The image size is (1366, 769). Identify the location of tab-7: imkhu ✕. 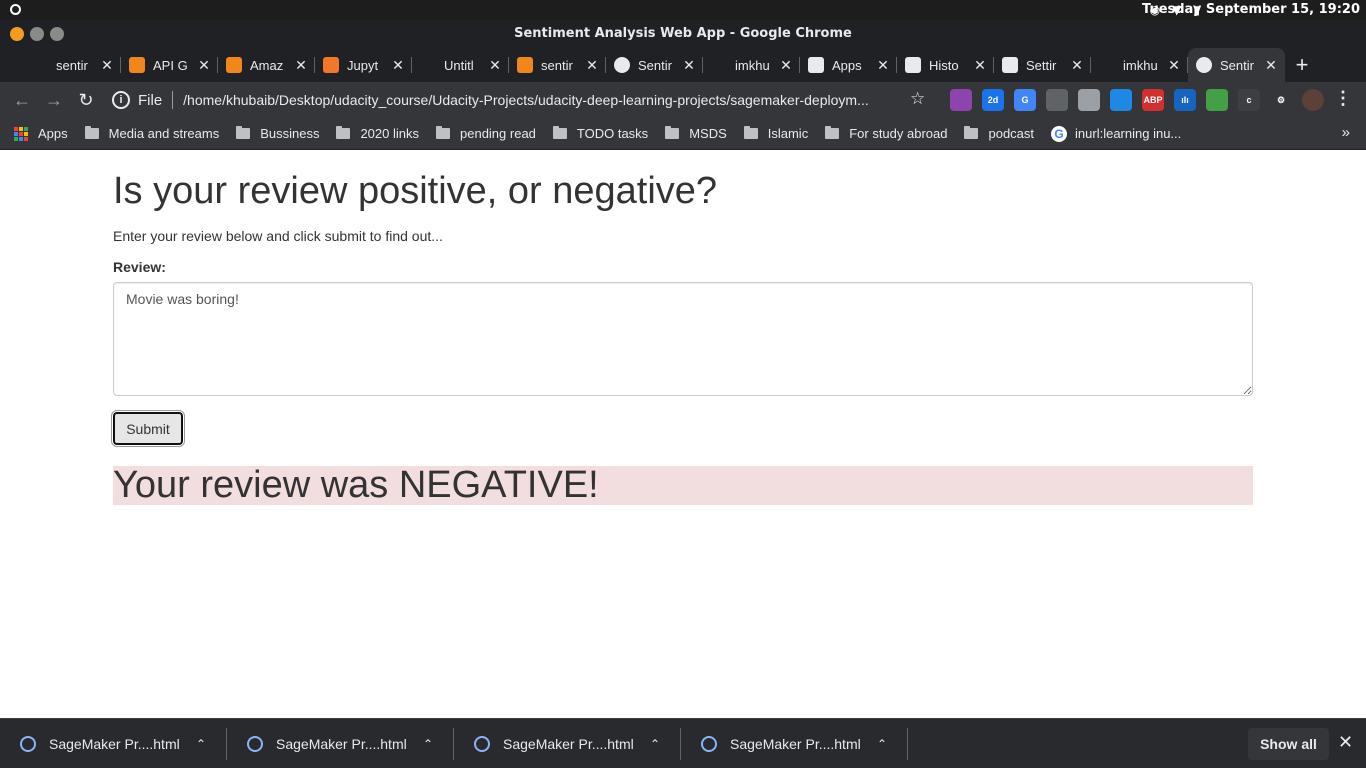
(751, 65).